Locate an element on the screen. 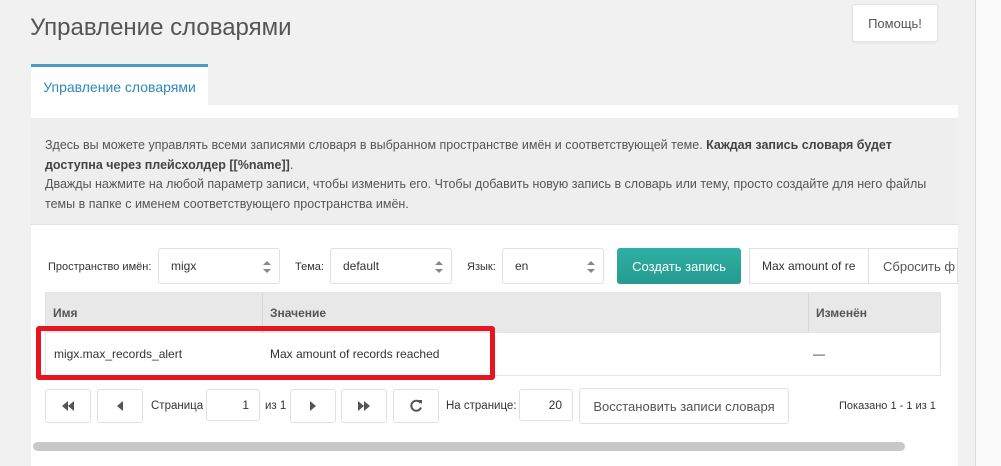  previous-page-icon is located at coordinates (120, 406).